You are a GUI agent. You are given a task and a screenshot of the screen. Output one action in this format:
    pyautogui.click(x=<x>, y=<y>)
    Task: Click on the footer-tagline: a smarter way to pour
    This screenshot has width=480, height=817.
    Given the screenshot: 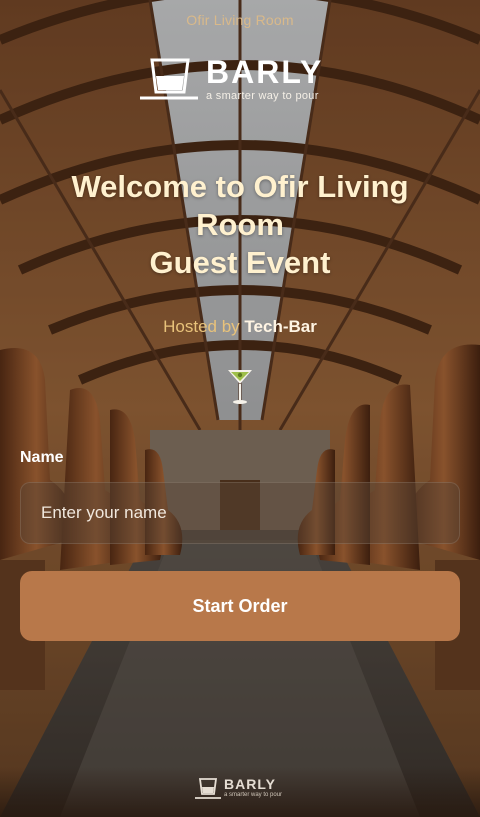 What is the action you would take?
    pyautogui.click(x=253, y=795)
    